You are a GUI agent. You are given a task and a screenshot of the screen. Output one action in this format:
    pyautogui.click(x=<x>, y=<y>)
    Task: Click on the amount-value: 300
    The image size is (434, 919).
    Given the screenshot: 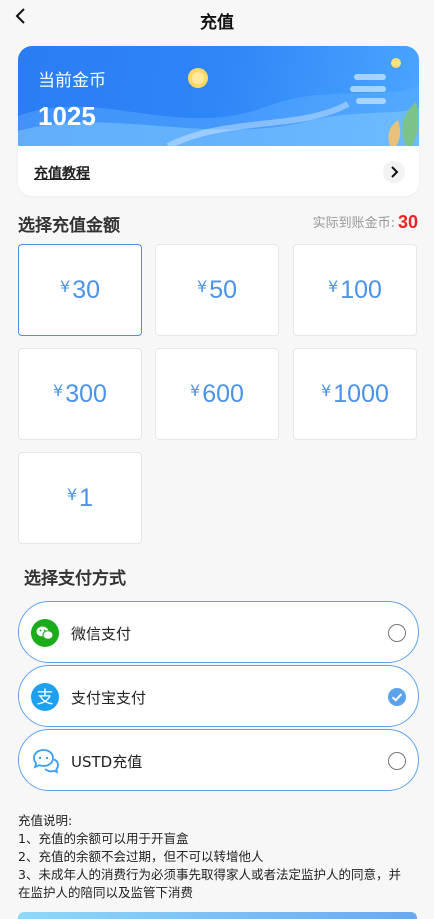 What is the action you would take?
    pyautogui.click(x=86, y=394)
    